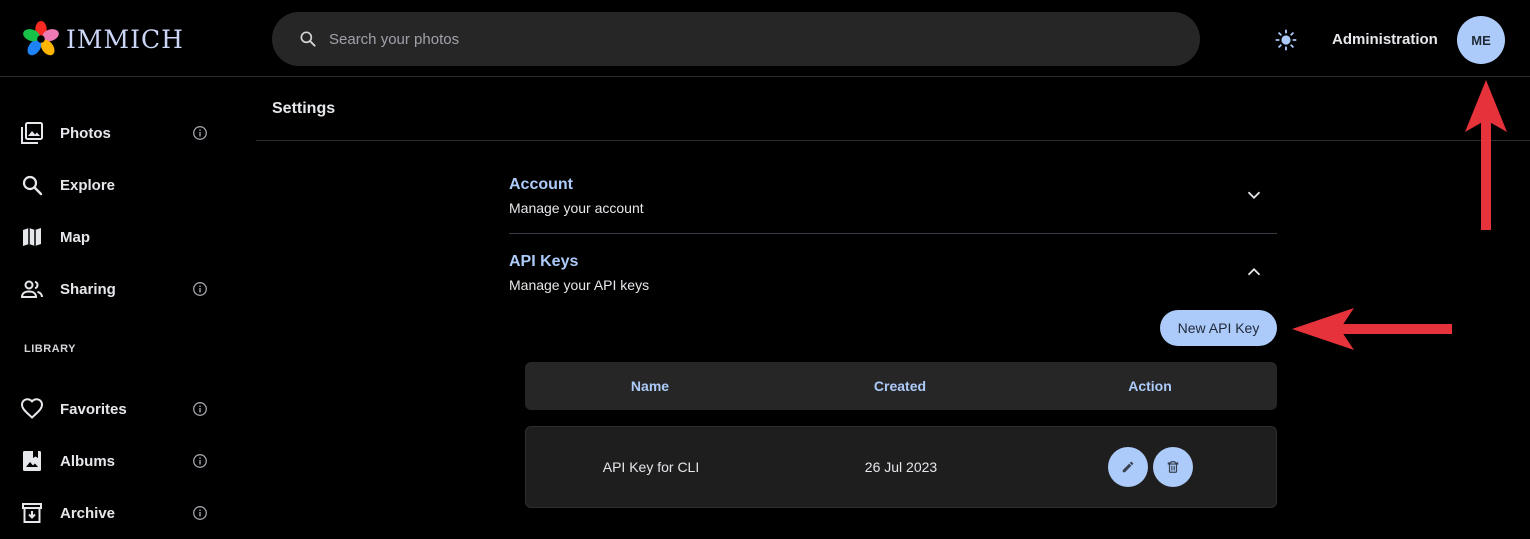 The width and height of the screenshot is (1530, 539). Describe the element at coordinates (120, 237) in the screenshot. I see `sidebar-item-map: Map` at that location.